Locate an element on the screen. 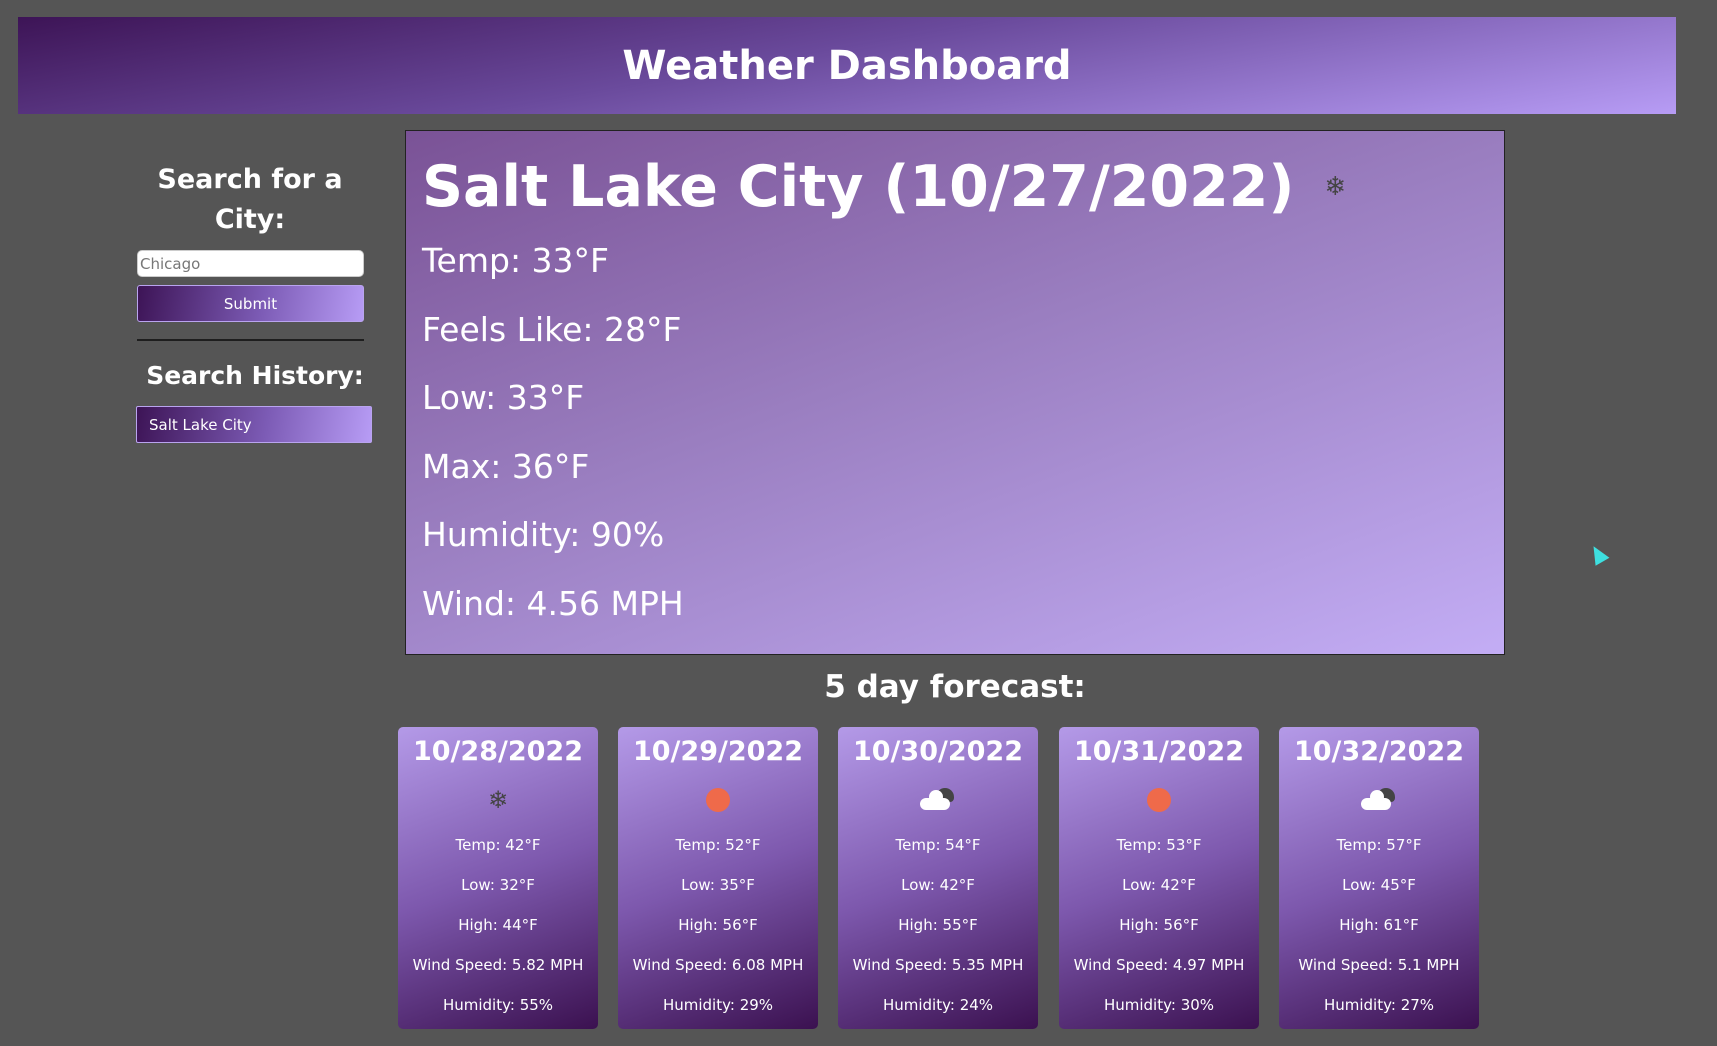  forecast-humidity: Humidity: 30% is located at coordinates (1159, 1005).